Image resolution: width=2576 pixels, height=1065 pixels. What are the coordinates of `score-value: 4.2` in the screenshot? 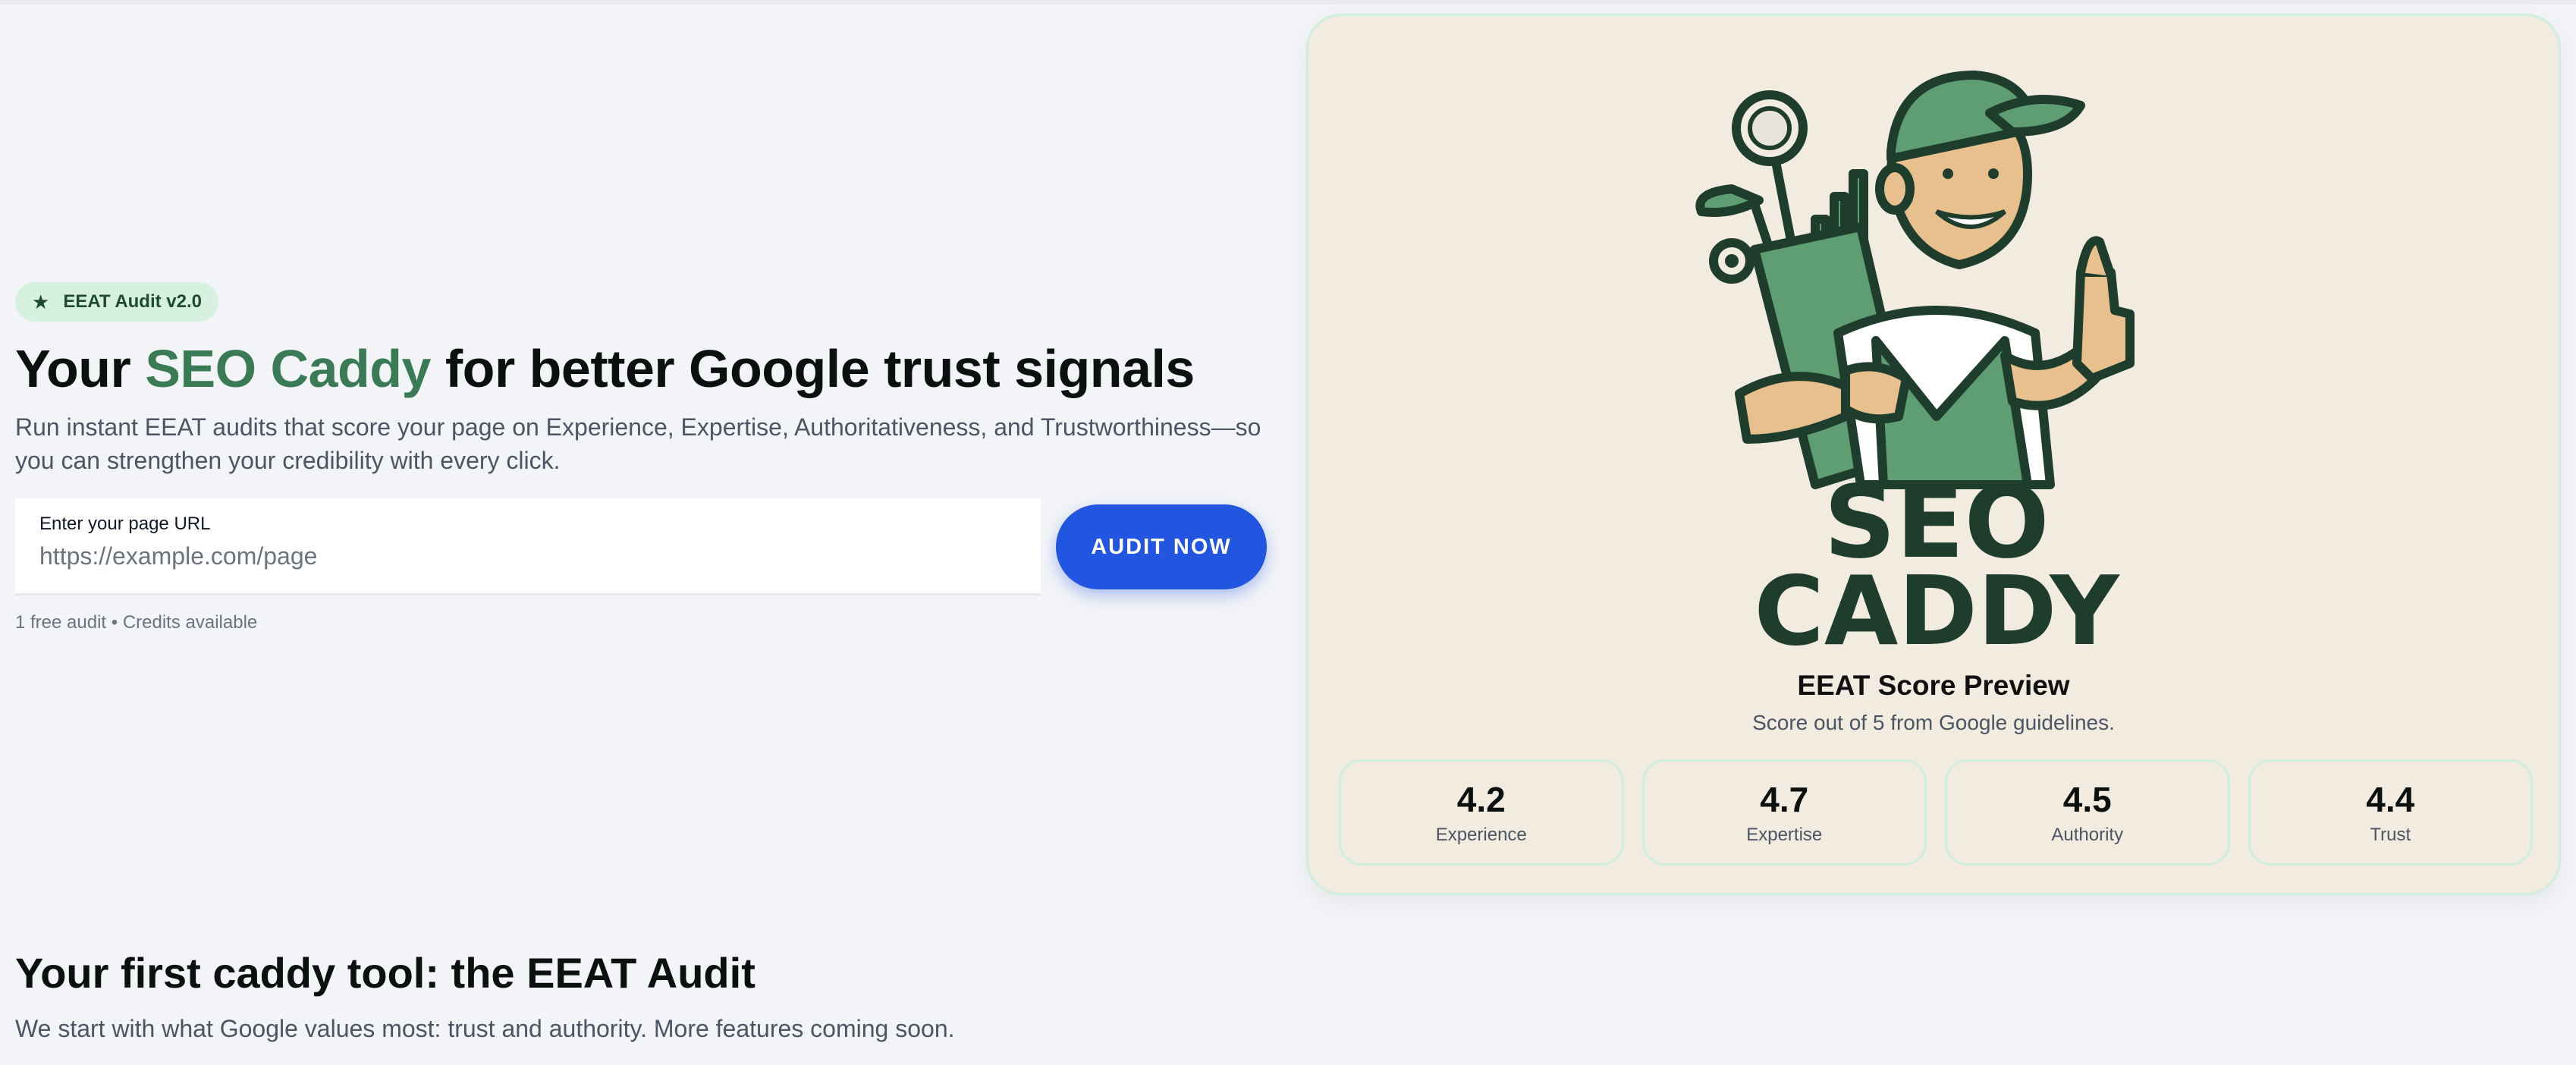 It's located at (1481, 799).